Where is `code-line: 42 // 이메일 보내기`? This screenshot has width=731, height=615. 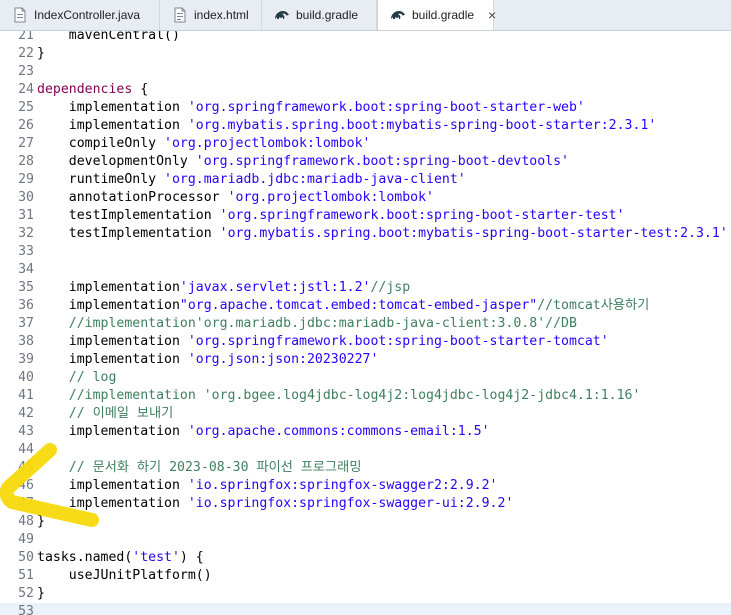
code-line: 42 // 이메일 보내기 is located at coordinates (365, 414).